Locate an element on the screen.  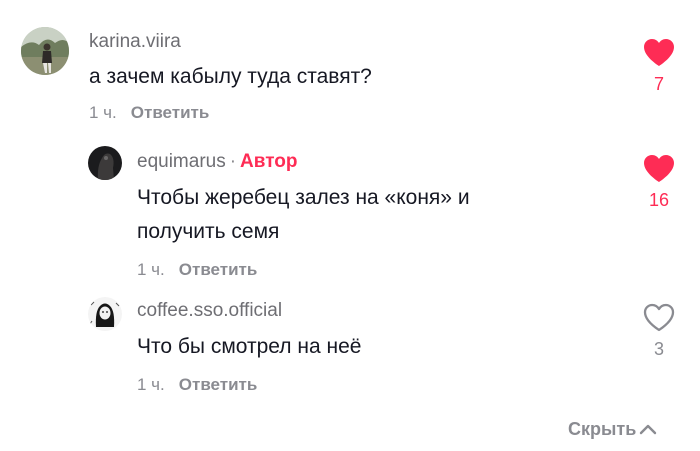
avatar-drawing-icon is located at coordinates (105, 314).